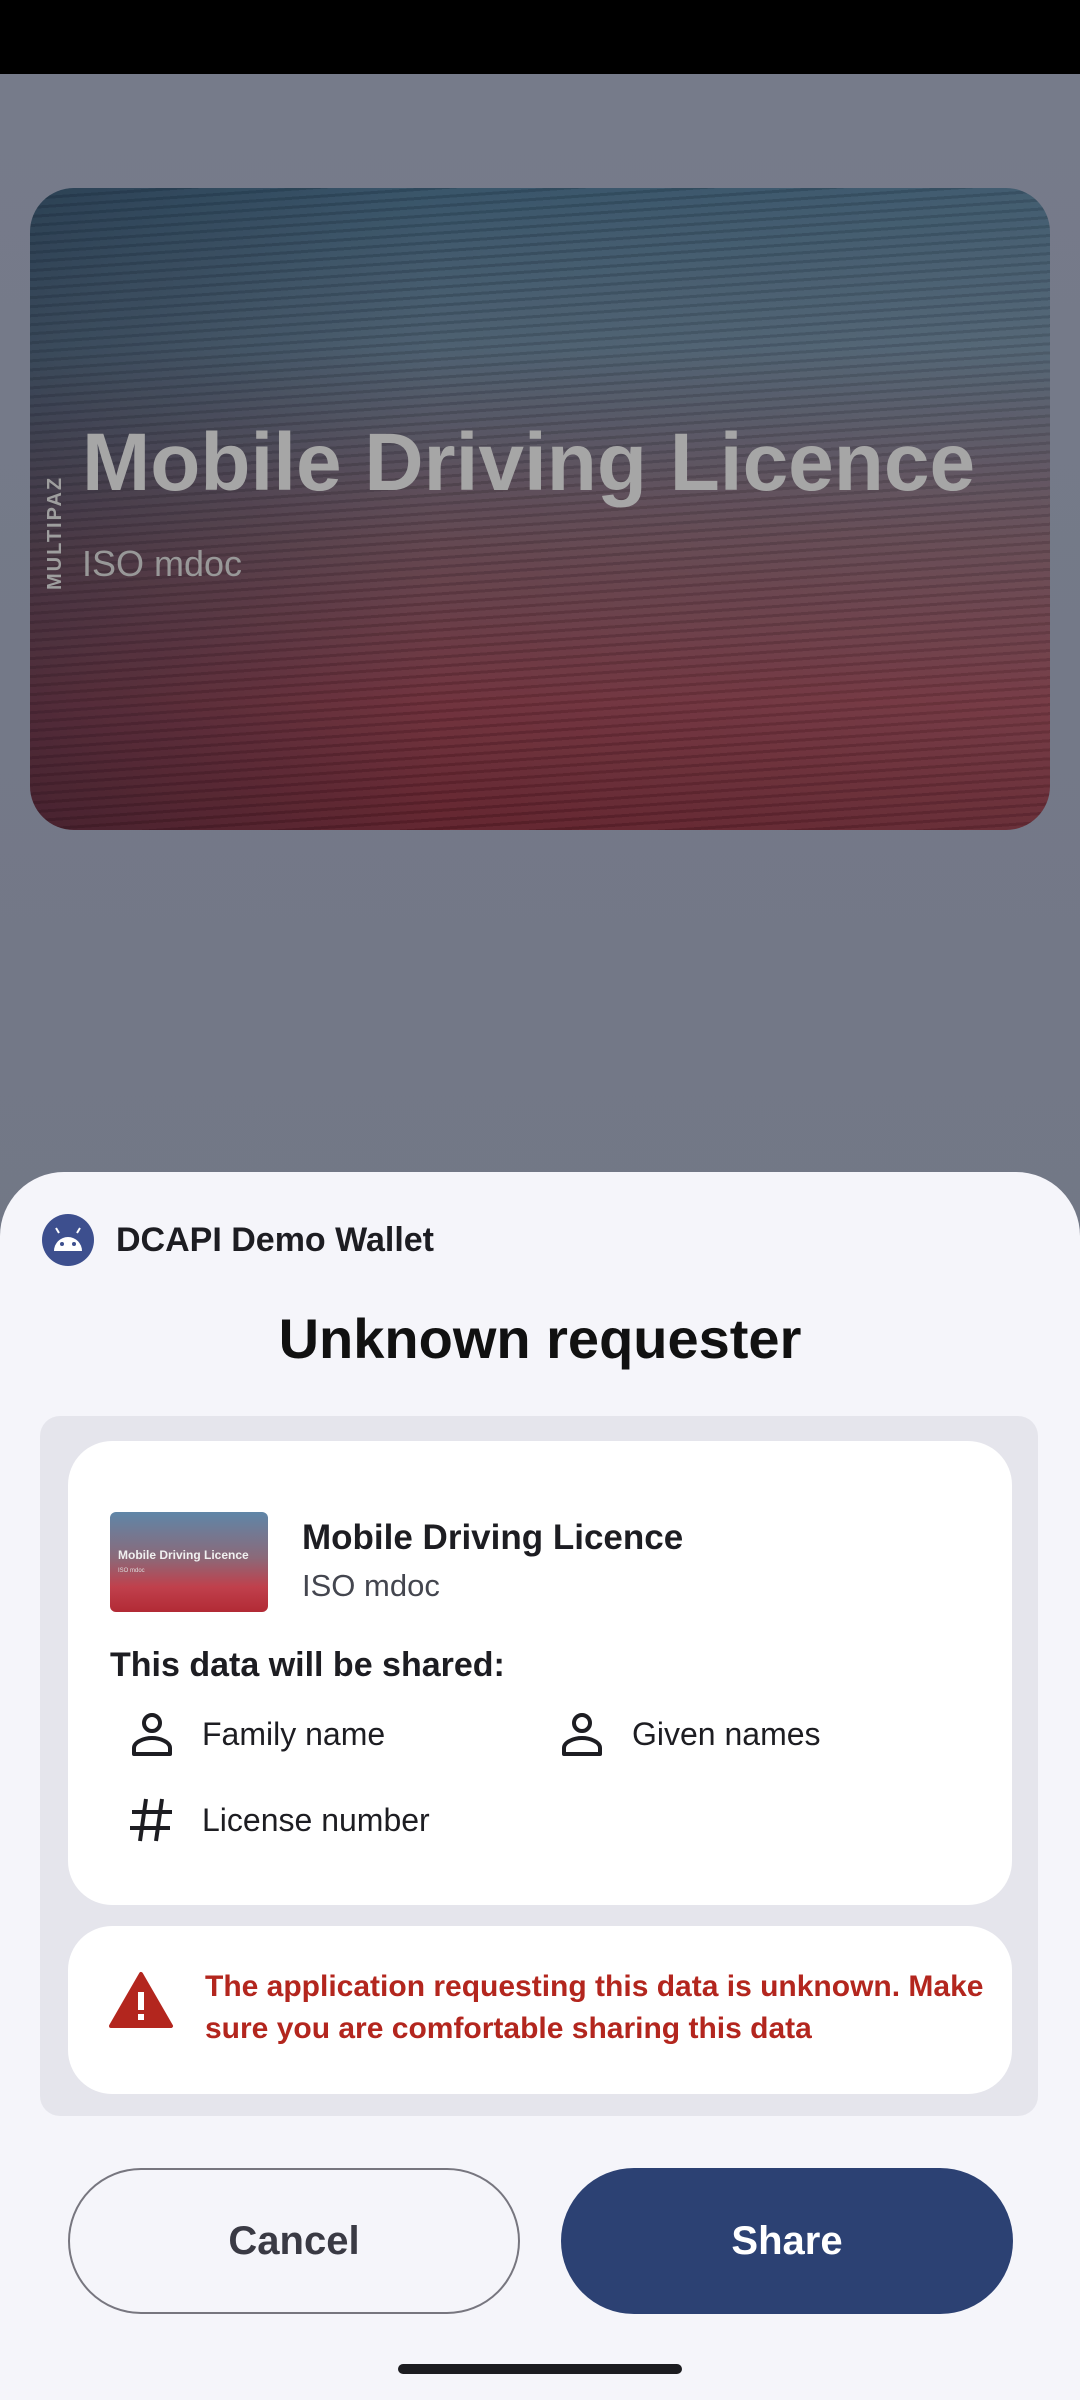  What do you see at coordinates (529, 462) in the screenshot?
I see `background-card-title: Mobile Driving Licence` at bounding box center [529, 462].